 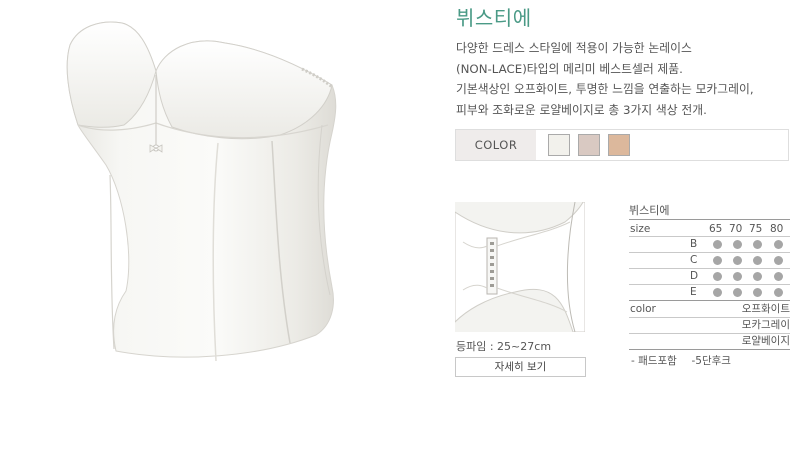 What do you see at coordinates (709, 244) in the screenshot?
I see `cup-row-b: B` at bounding box center [709, 244].